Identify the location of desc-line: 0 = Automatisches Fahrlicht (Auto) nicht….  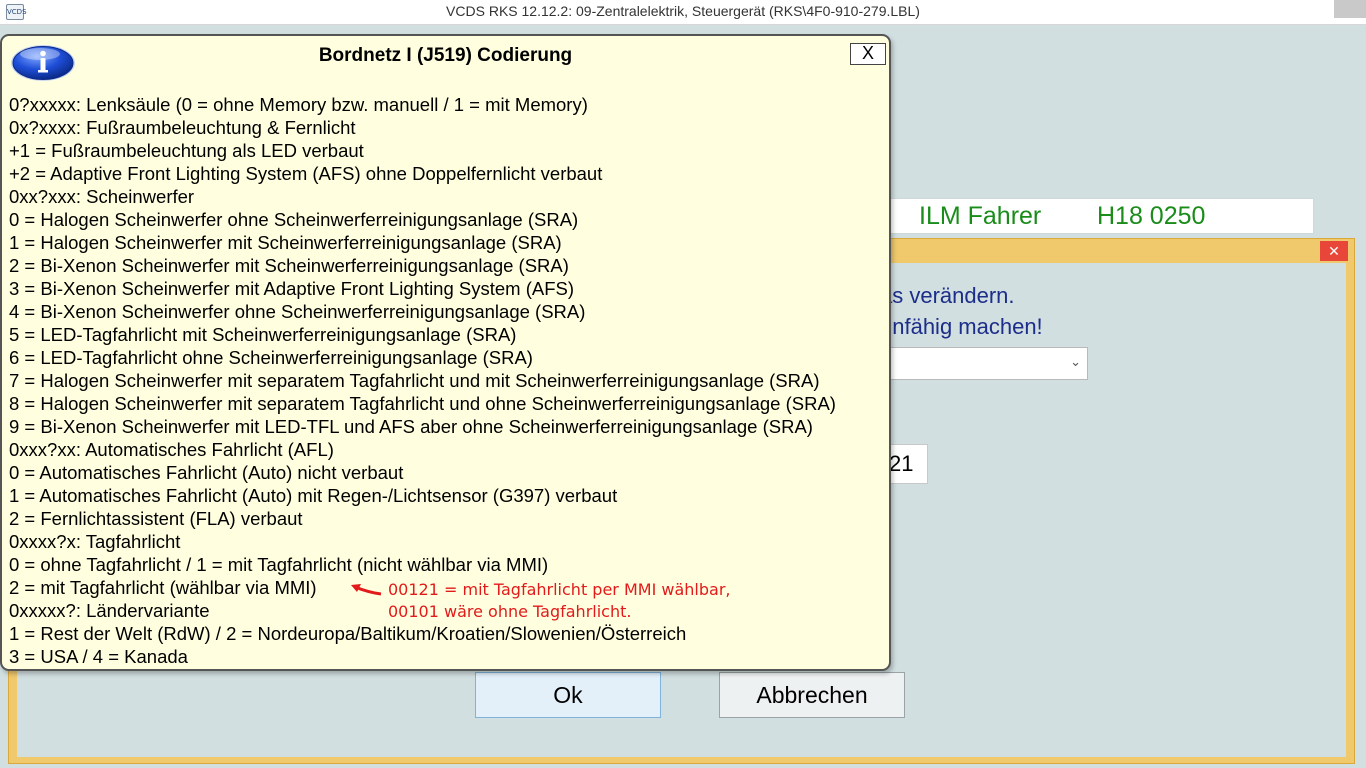
(206, 472).